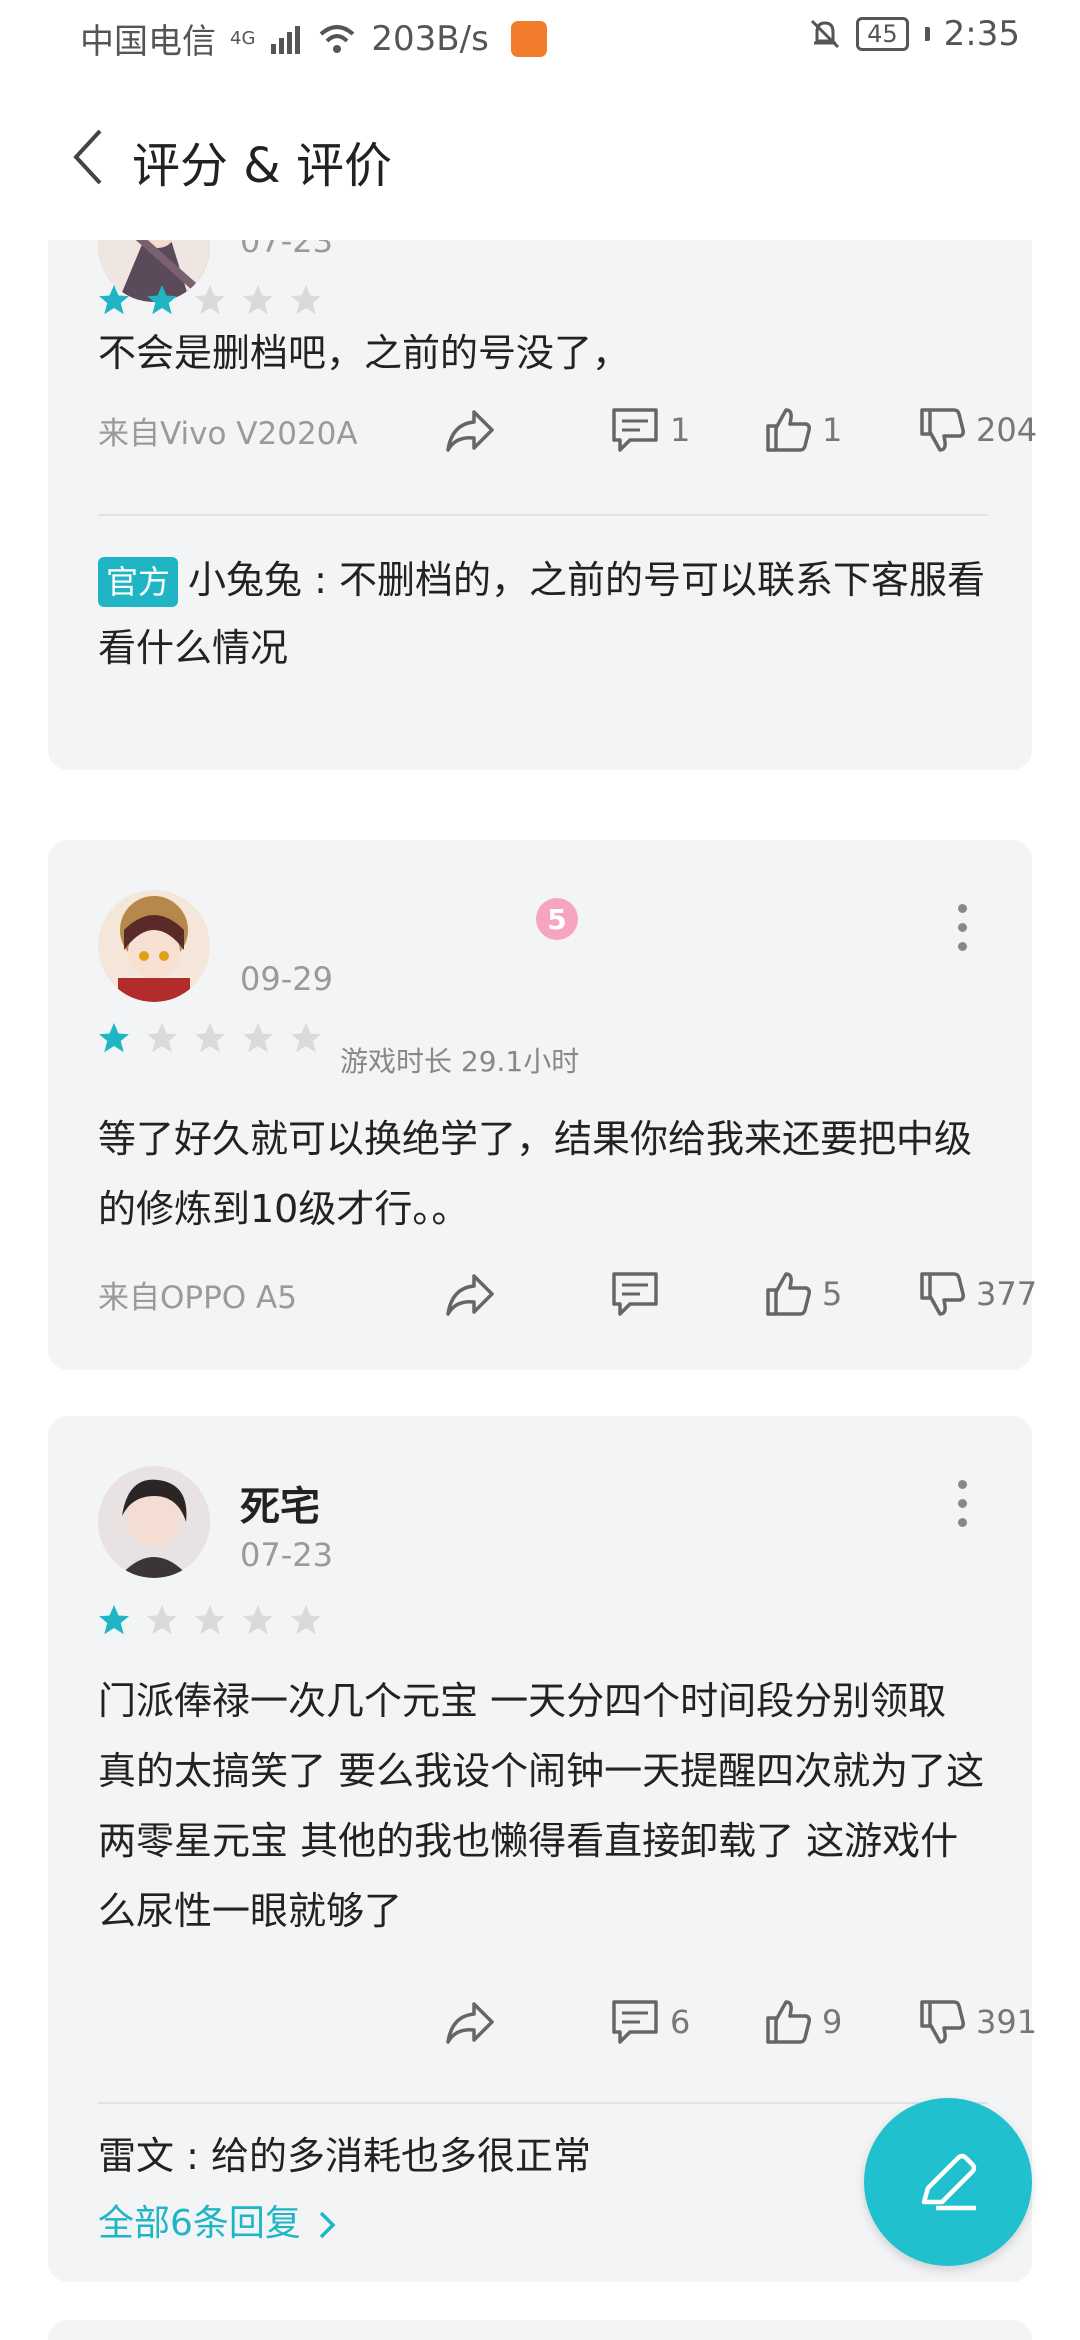  Describe the element at coordinates (832, 1294) in the screenshot. I see `like-count: 5` at that location.